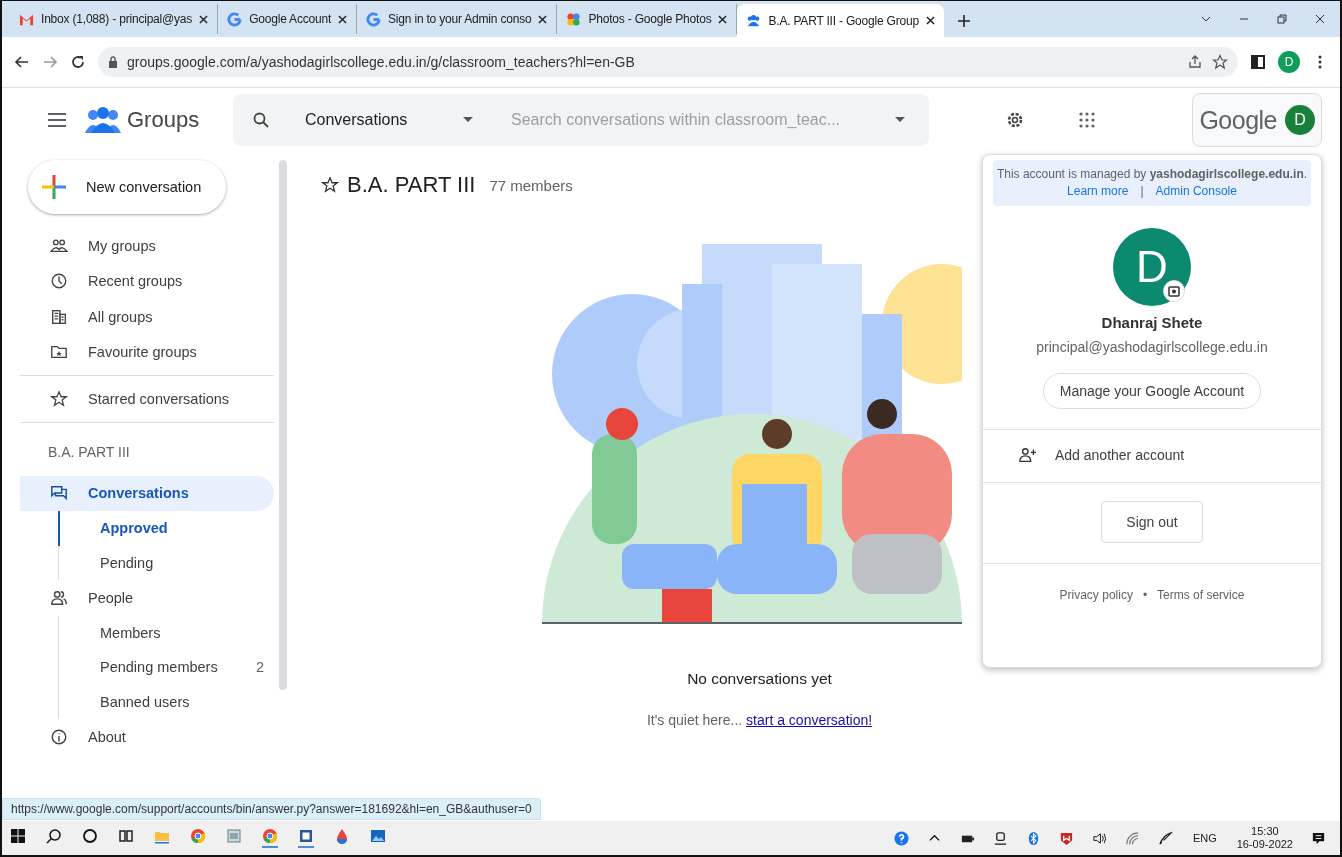 The image size is (1342, 857). What do you see at coordinates (1152, 322) in the screenshot?
I see `account-name: Dhanraj Shete` at bounding box center [1152, 322].